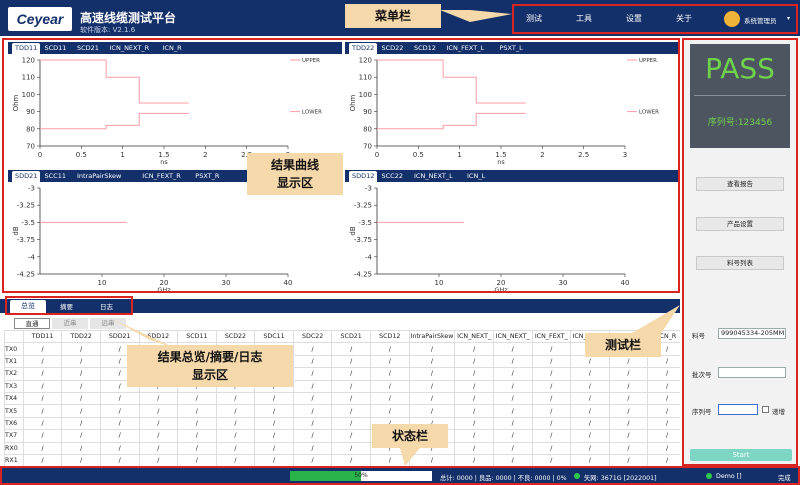  What do you see at coordinates (410, 436) in the screenshot?
I see `callout-status: 状态栏` at bounding box center [410, 436].